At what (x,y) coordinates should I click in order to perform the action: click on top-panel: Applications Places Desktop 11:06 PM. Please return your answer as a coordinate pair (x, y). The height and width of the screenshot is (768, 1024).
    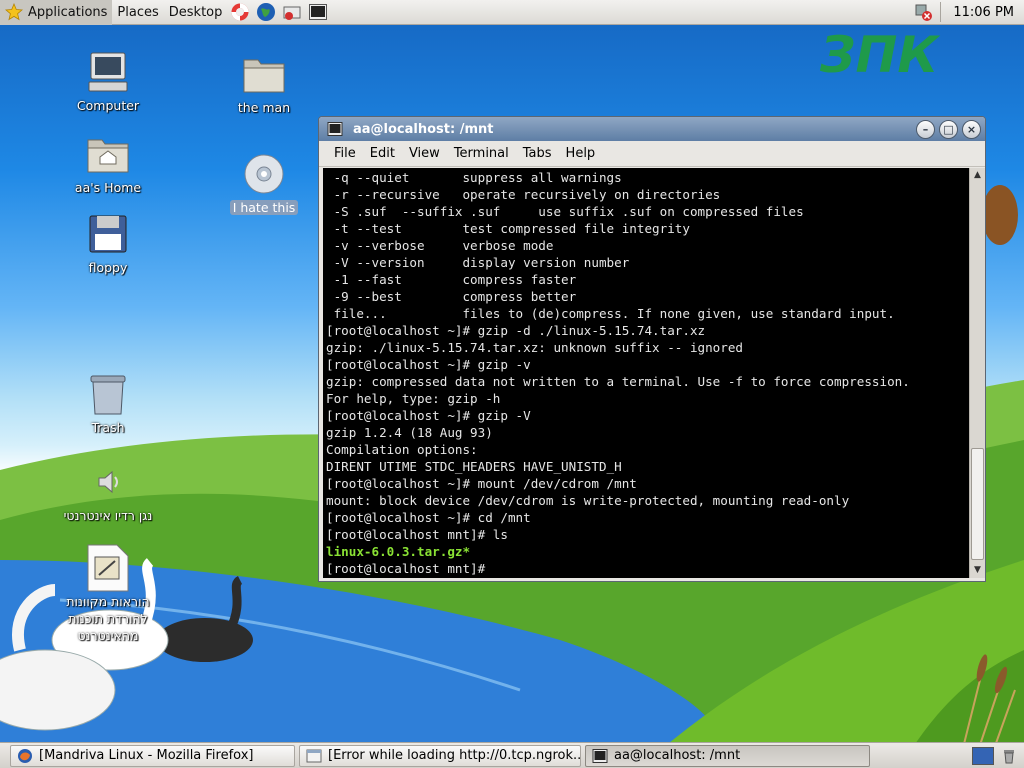
    Looking at the image, I should click on (512, 12).